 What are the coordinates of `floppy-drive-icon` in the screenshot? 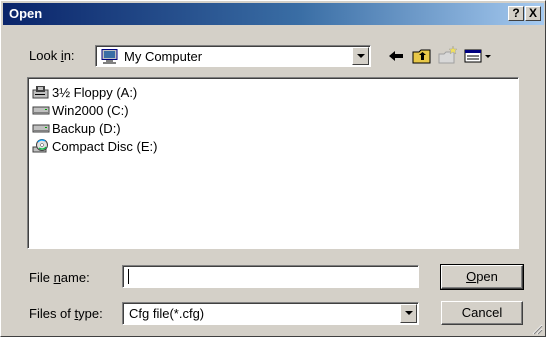 It's located at (41, 92).